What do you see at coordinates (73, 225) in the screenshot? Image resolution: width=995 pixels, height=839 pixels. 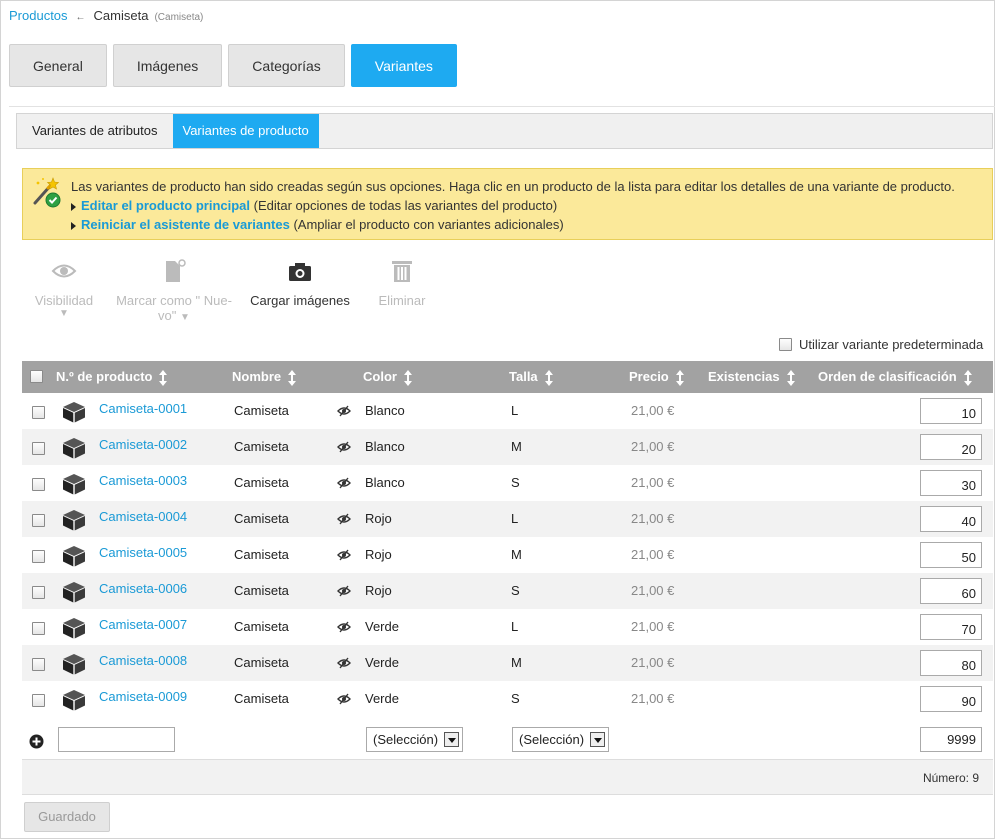 I see `triangle-right-icon` at bounding box center [73, 225].